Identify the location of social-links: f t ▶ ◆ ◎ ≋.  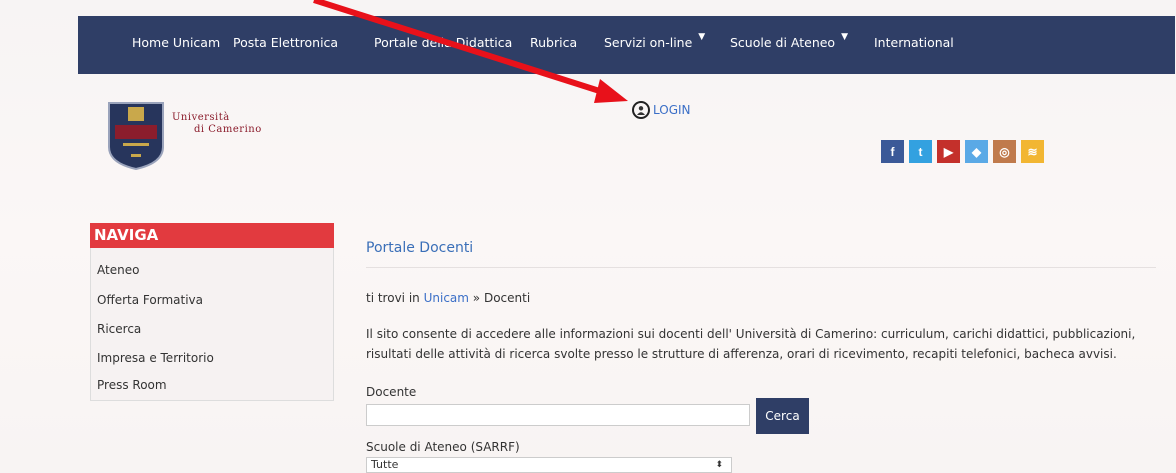
(962, 151).